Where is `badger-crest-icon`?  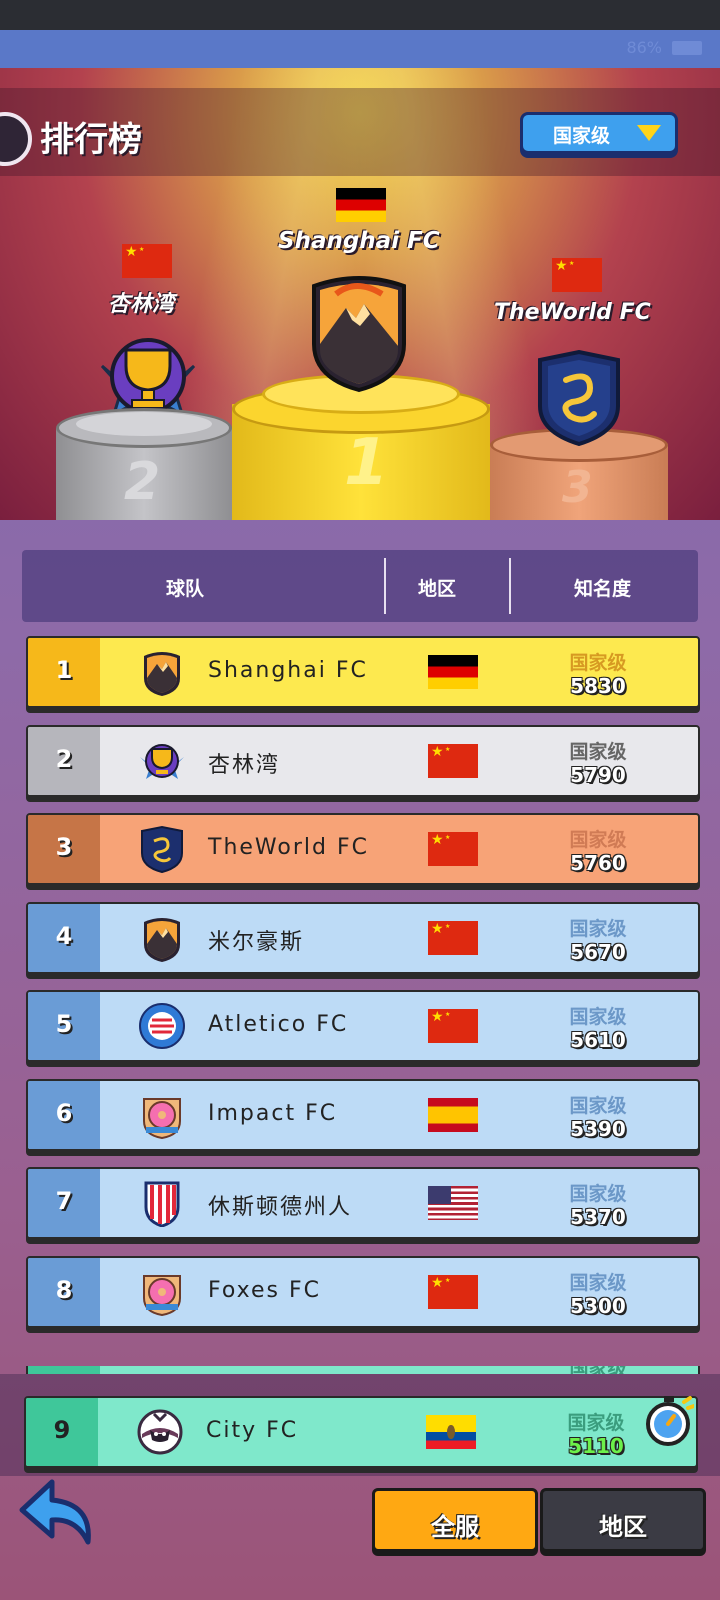 badger-crest-icon is located at coordinates (160, 1432).